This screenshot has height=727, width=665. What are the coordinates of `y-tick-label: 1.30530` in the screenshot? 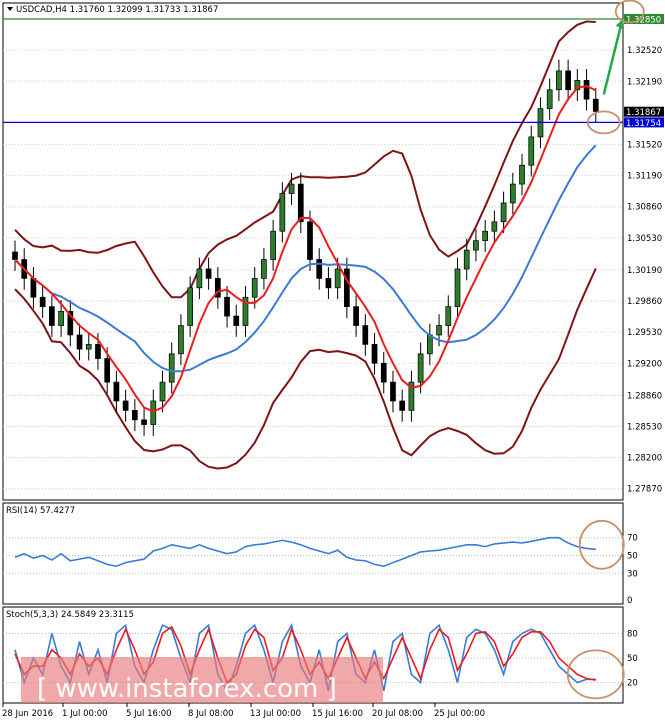 It's located at (644, 239).